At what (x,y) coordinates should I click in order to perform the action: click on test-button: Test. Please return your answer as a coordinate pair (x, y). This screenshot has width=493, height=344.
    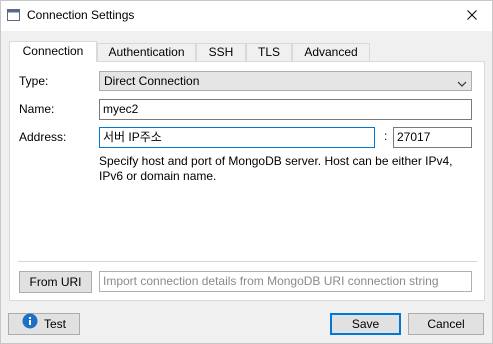
    Looking at the image, I should click on (44, 324).